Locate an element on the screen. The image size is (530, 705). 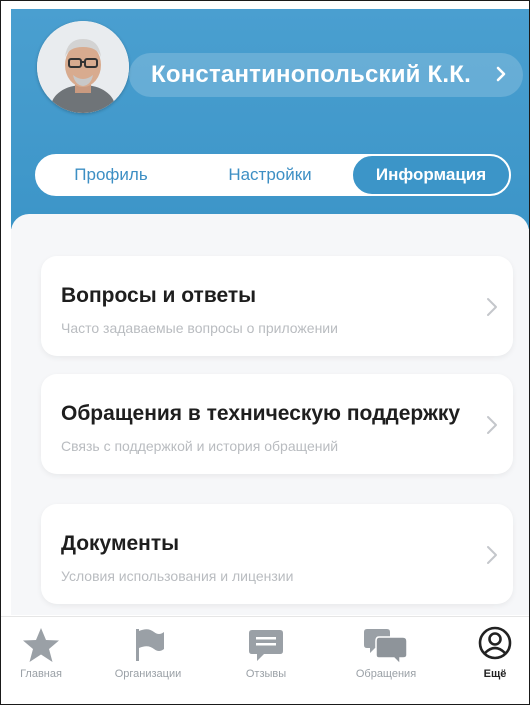
chat-icon is located at coordinates (266, 645).